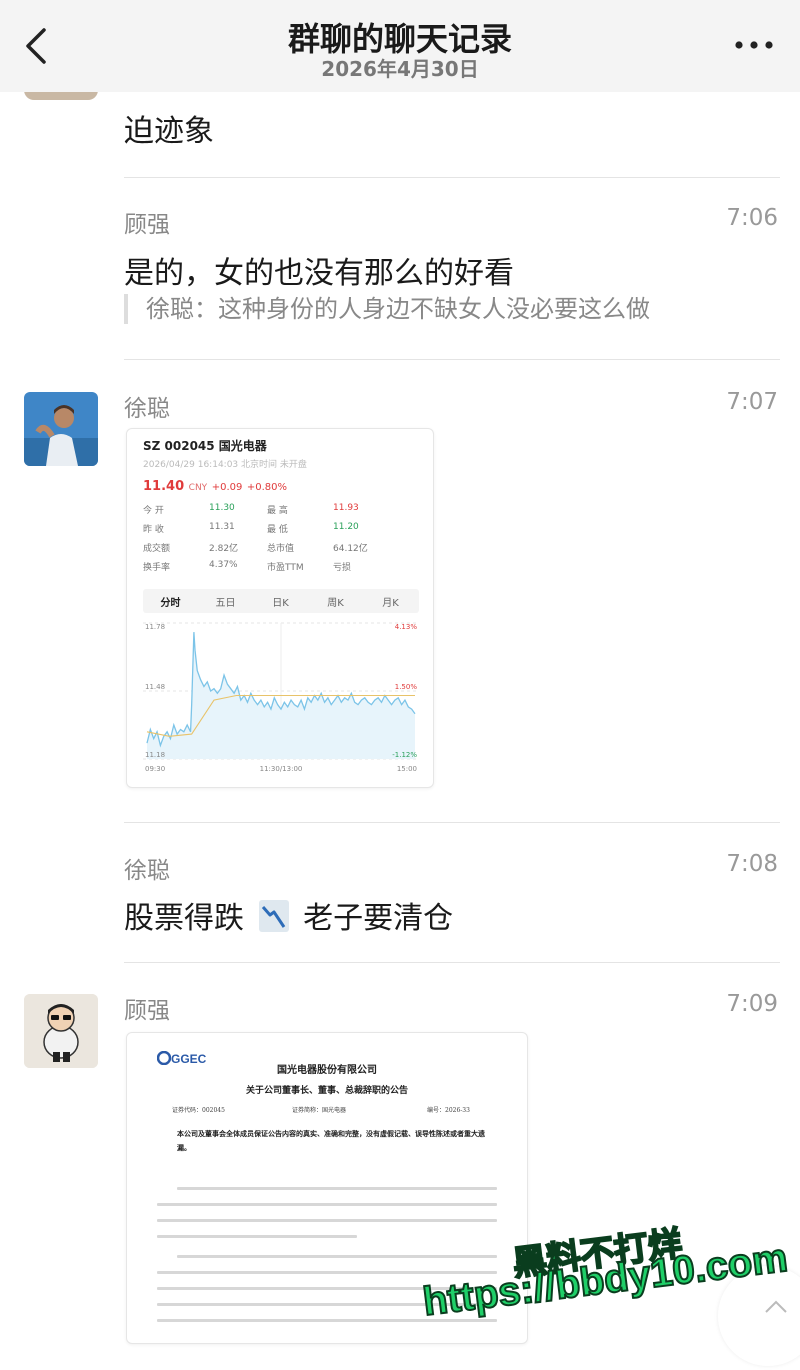  Describe the element at coordinates (273, 916) in the screenshot. I see `chart-decreasing-icon` at that location.